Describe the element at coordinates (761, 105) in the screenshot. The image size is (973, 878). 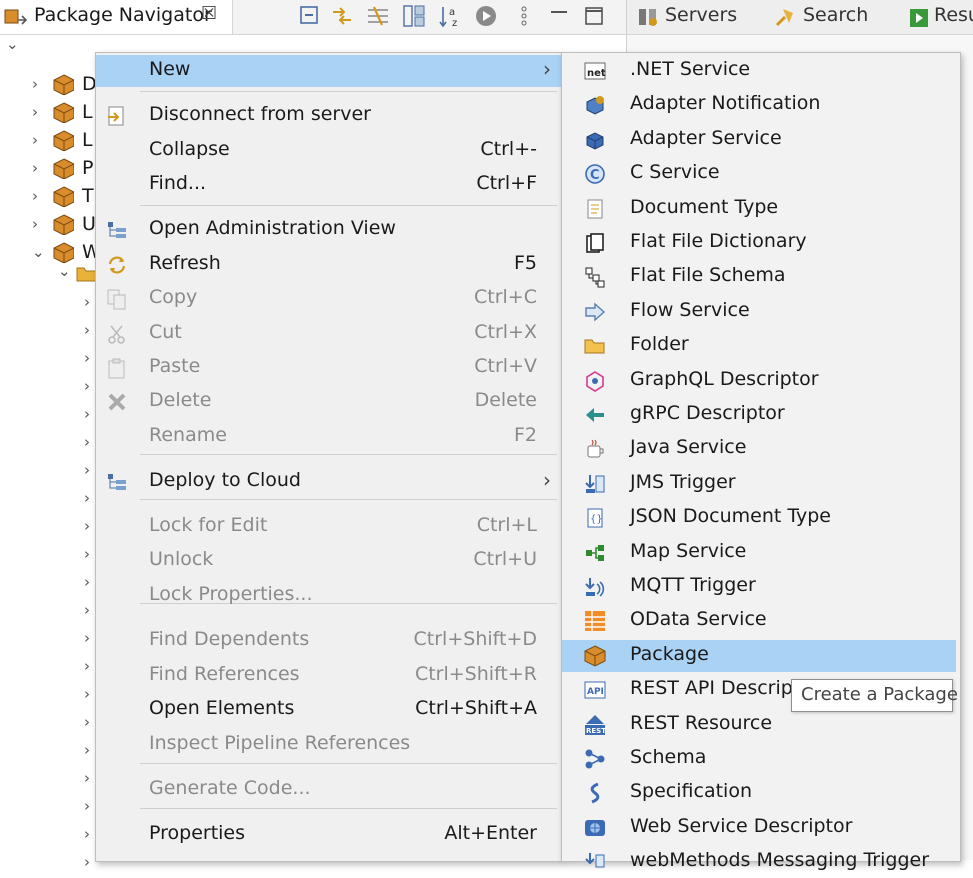
I see `submenu-item-adapter-notification: Adapter Notification` at that location.